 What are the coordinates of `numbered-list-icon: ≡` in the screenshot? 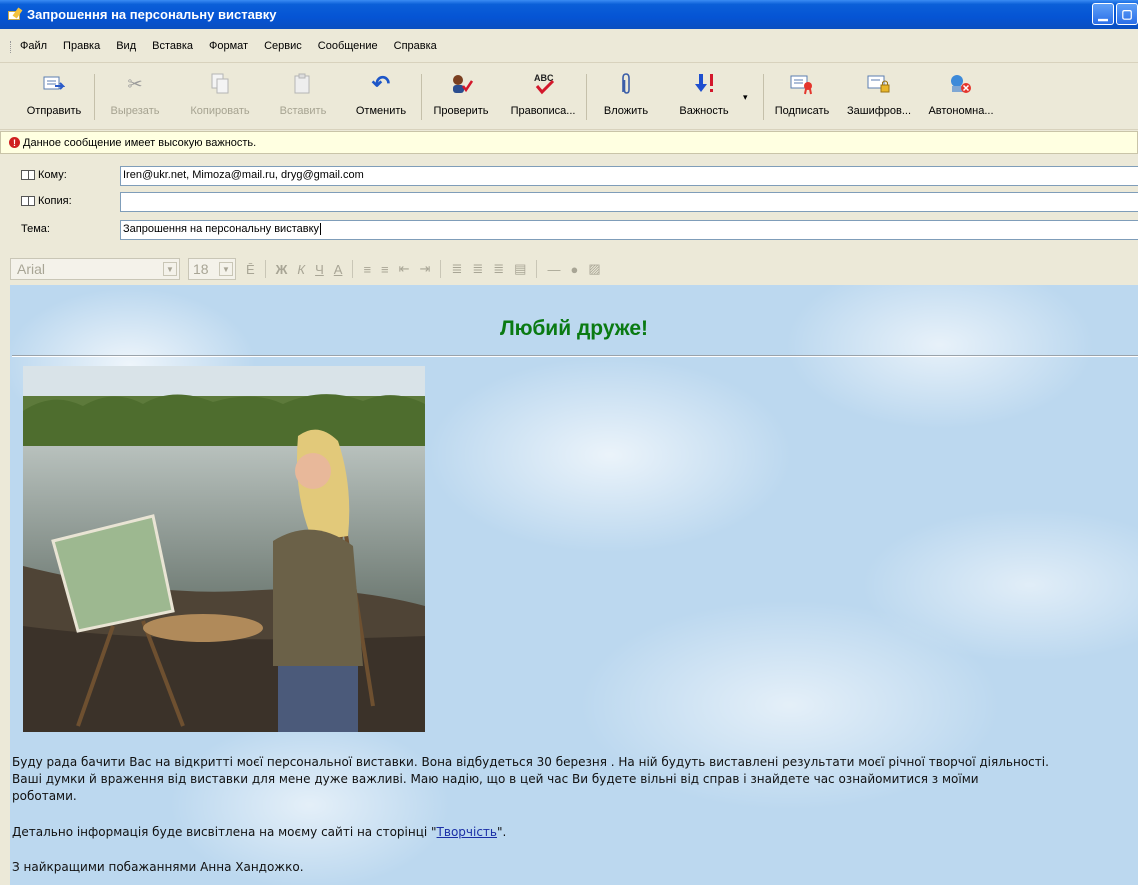 It's located at (367, 269).